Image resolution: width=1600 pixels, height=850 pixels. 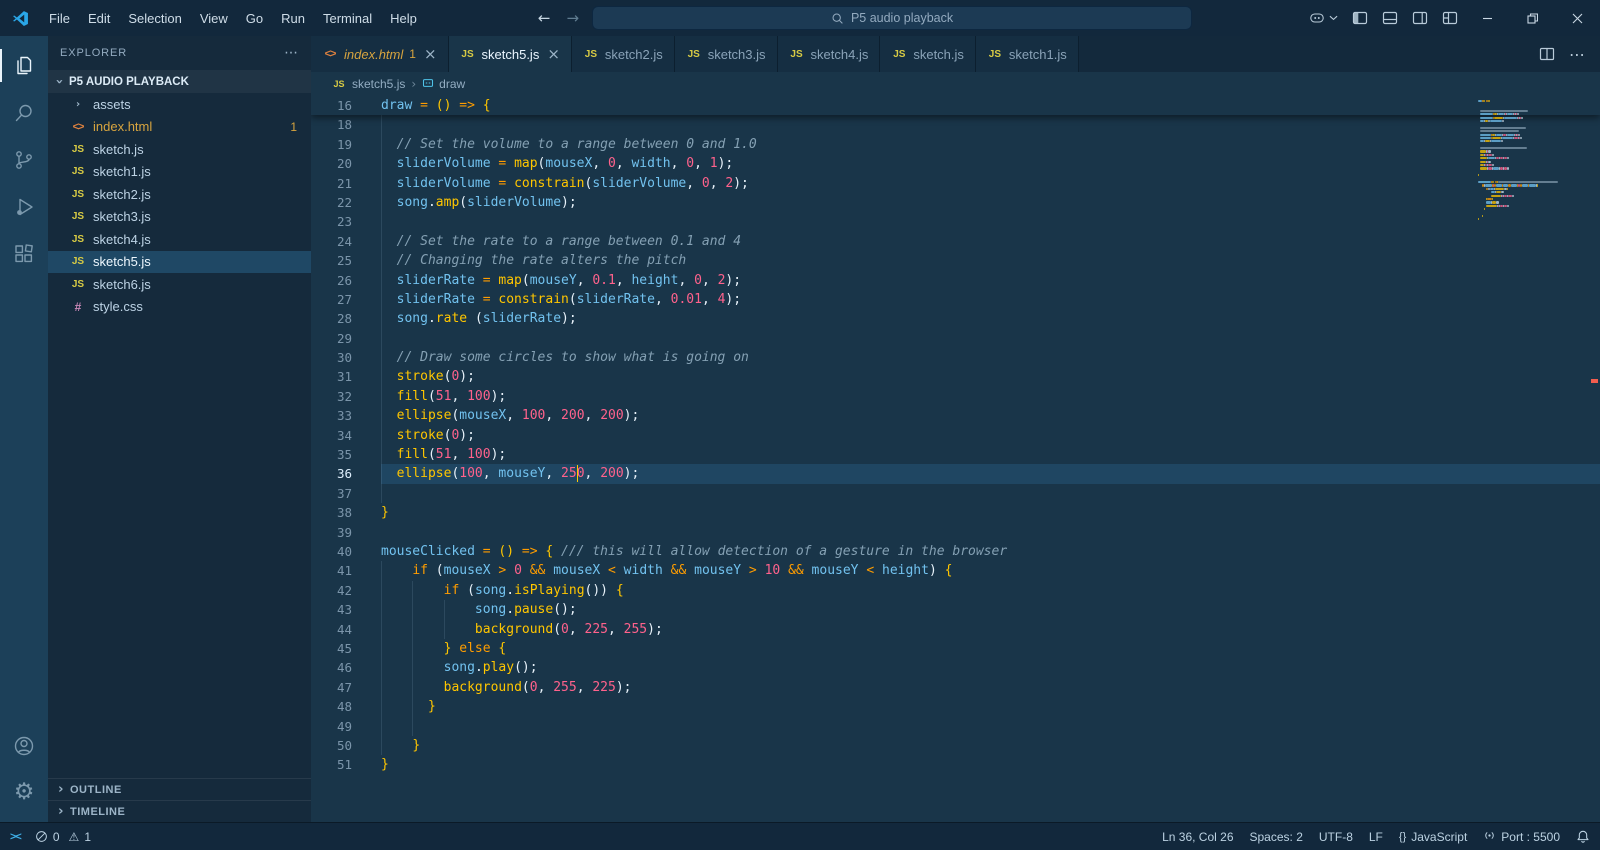 What do you see at coordinates (955, 319) in the screenshot?
I see `code-line: 28 song.rate (sliderRate);` at bounding box center [955, 319].